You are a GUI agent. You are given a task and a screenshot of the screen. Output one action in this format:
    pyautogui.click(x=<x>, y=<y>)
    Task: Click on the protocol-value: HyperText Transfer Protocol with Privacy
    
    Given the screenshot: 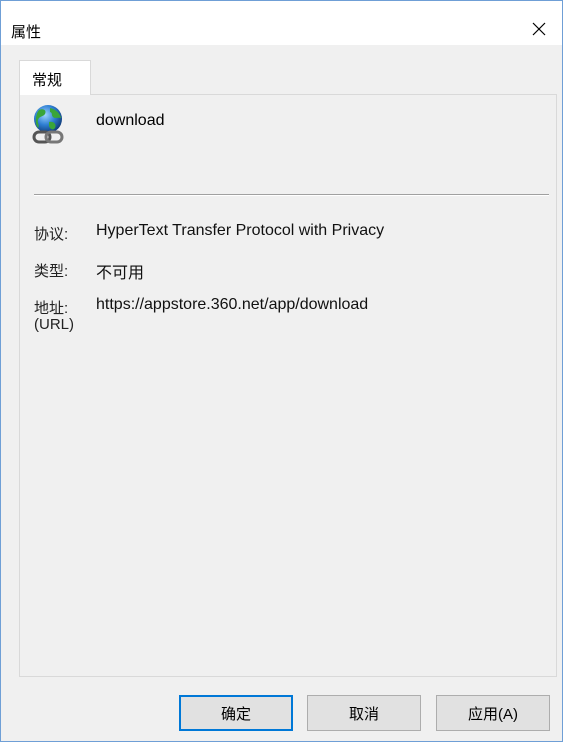 What is the action you would take?
    pyautogui.click(x=240, y=230)
    